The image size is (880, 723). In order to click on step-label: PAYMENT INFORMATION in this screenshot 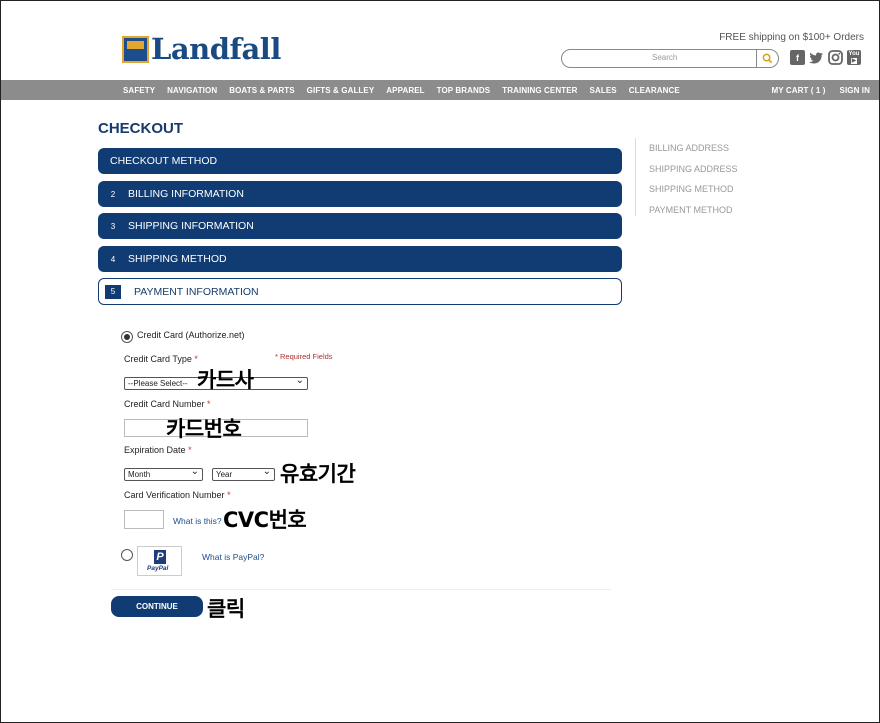, I will do `click(196, 291)`.